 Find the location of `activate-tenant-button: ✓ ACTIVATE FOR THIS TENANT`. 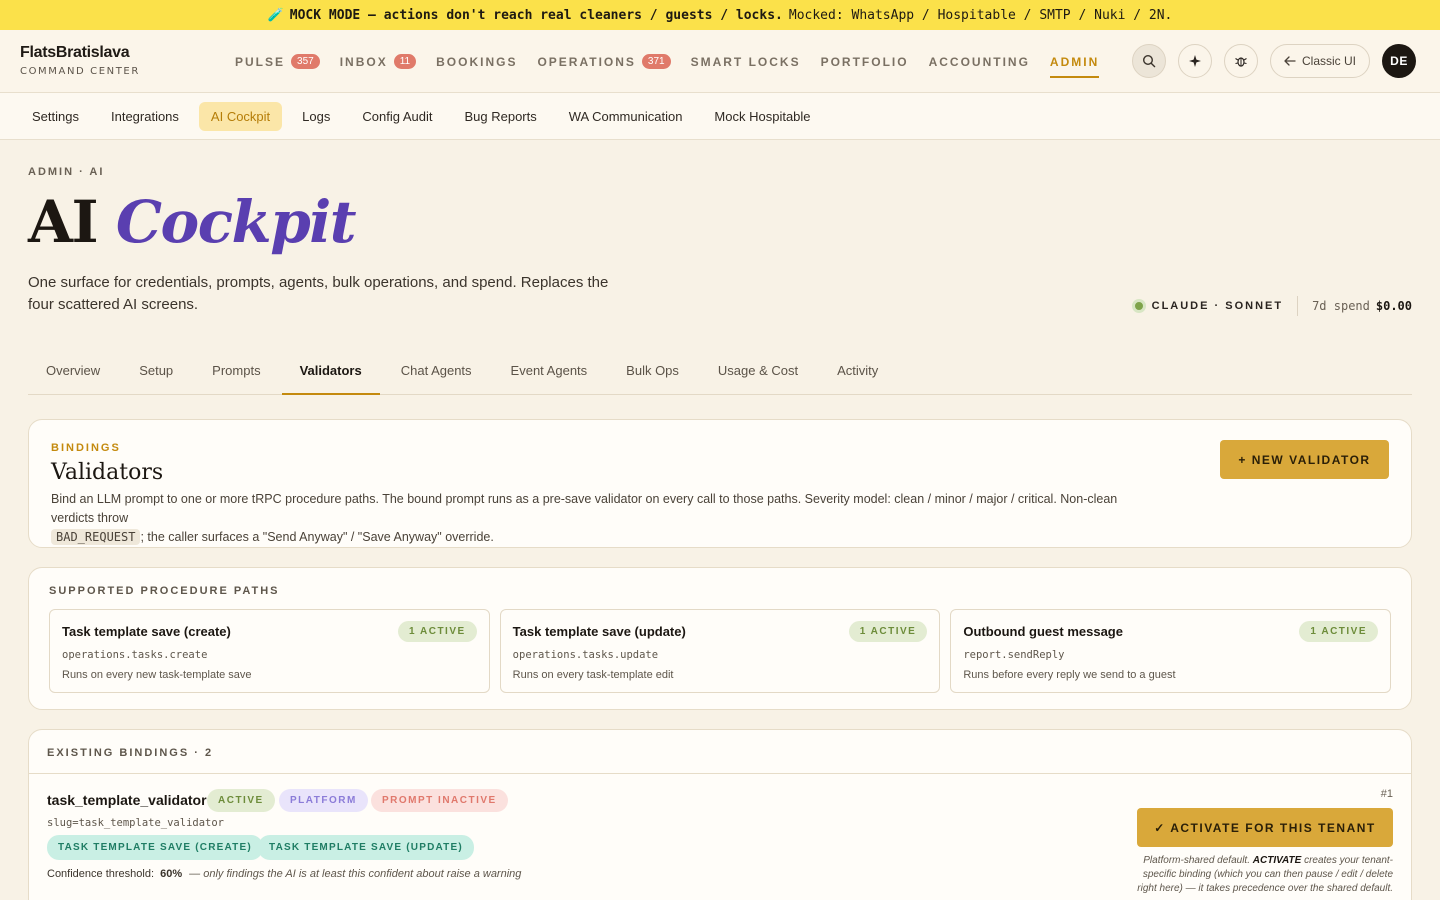

activate-tenant-button: ✓ ACTIVATE FOR THIS TENANT is located at coordinates (1265, 827).